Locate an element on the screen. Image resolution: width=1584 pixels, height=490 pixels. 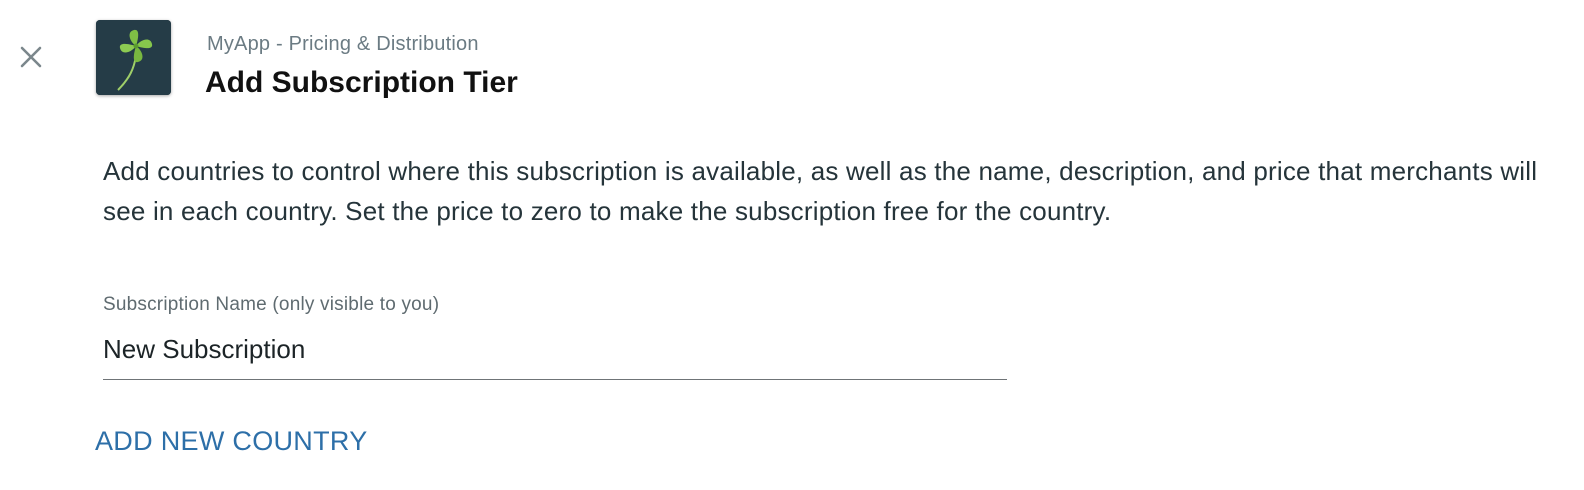
close-icon is located at coordinates (31, 57).